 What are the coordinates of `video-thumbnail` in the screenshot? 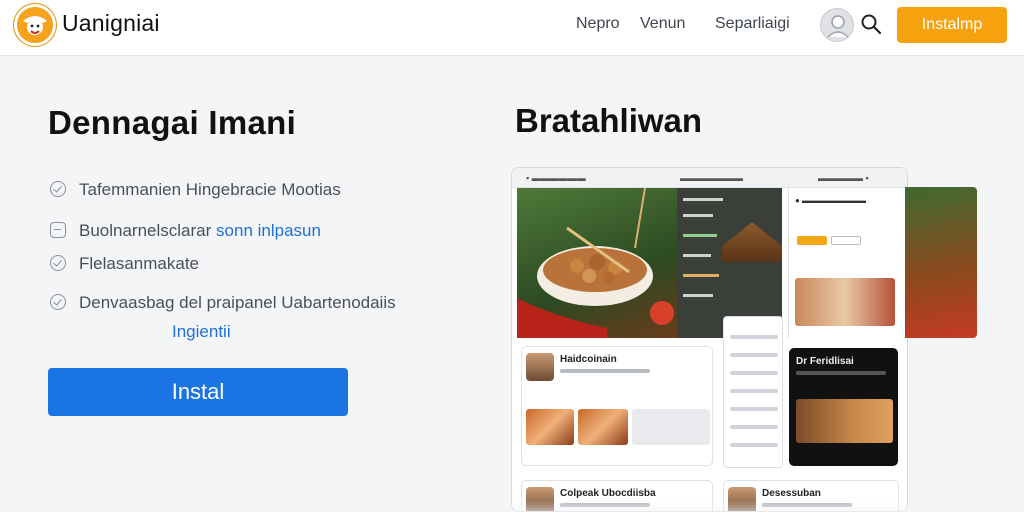 It's located at (844, 421).